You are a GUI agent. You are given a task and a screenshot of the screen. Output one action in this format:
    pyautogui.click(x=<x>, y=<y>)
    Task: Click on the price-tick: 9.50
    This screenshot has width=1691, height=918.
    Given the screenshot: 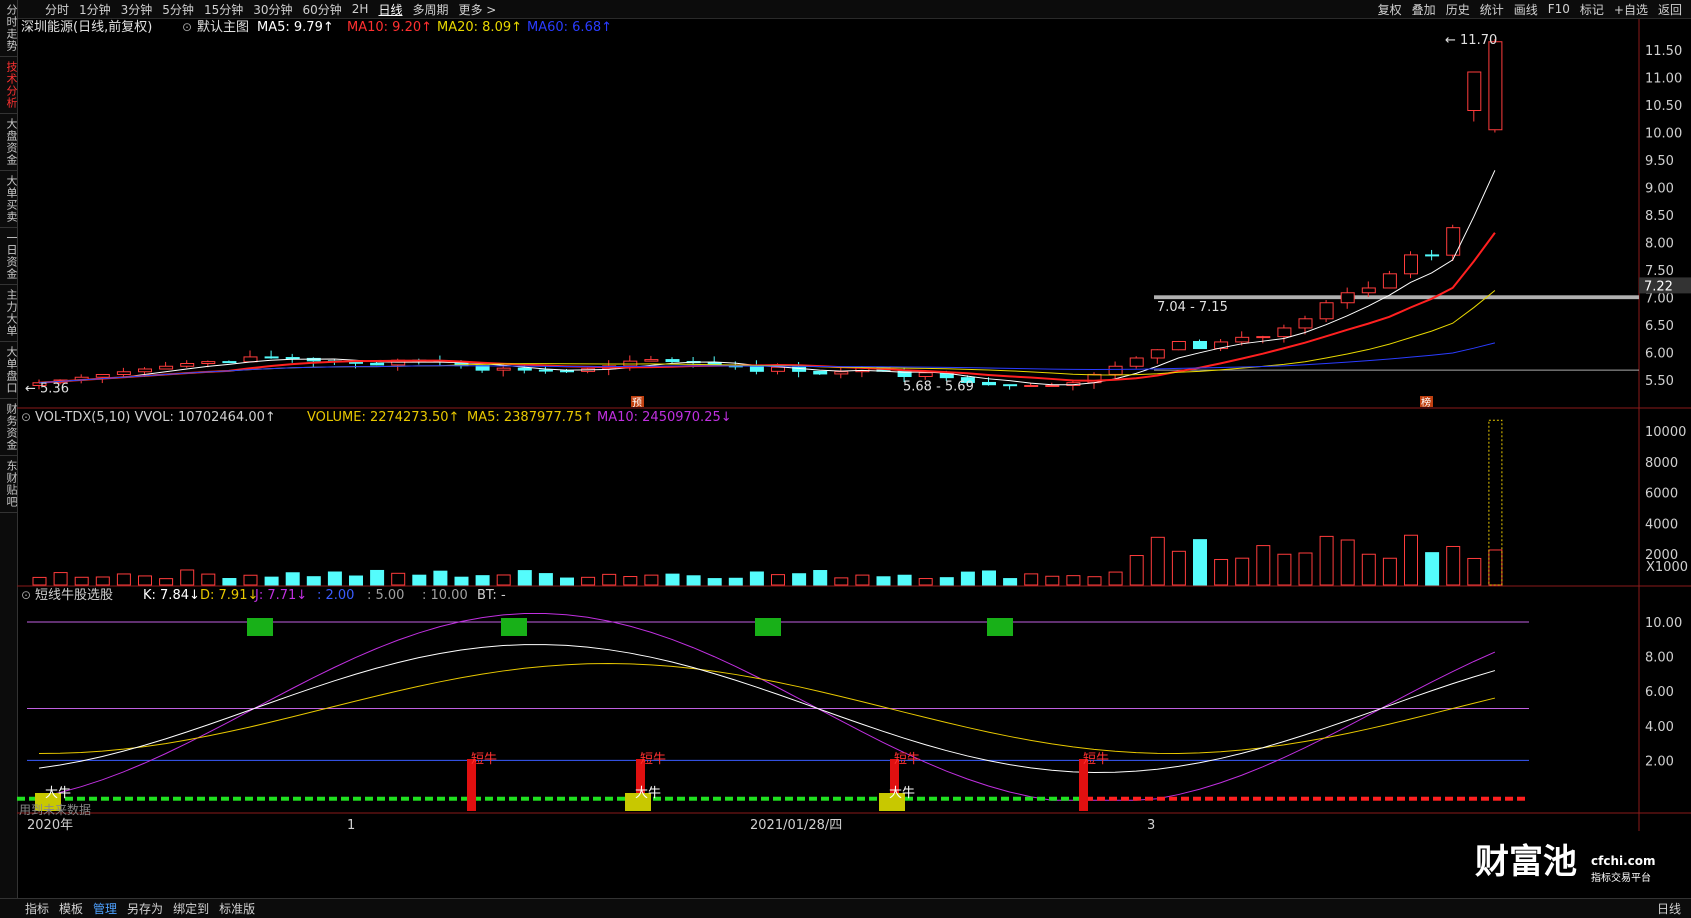 What is the action you would take?
    pyautogui.click(x=1659, y=161)
    